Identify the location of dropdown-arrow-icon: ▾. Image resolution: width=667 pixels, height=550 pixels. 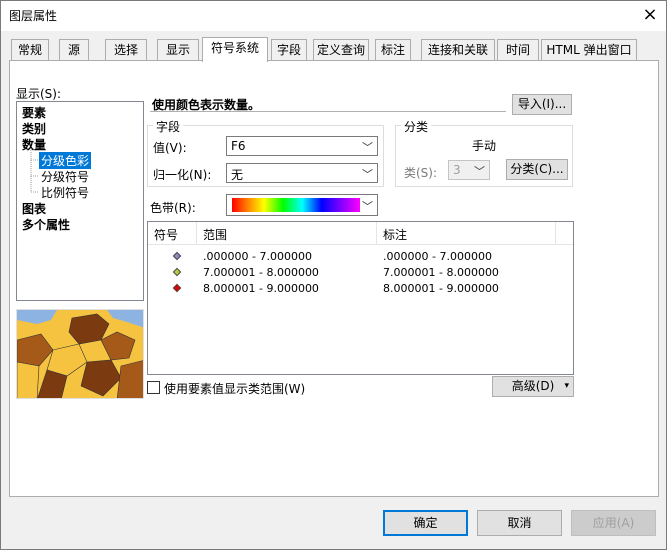
(566, 386).